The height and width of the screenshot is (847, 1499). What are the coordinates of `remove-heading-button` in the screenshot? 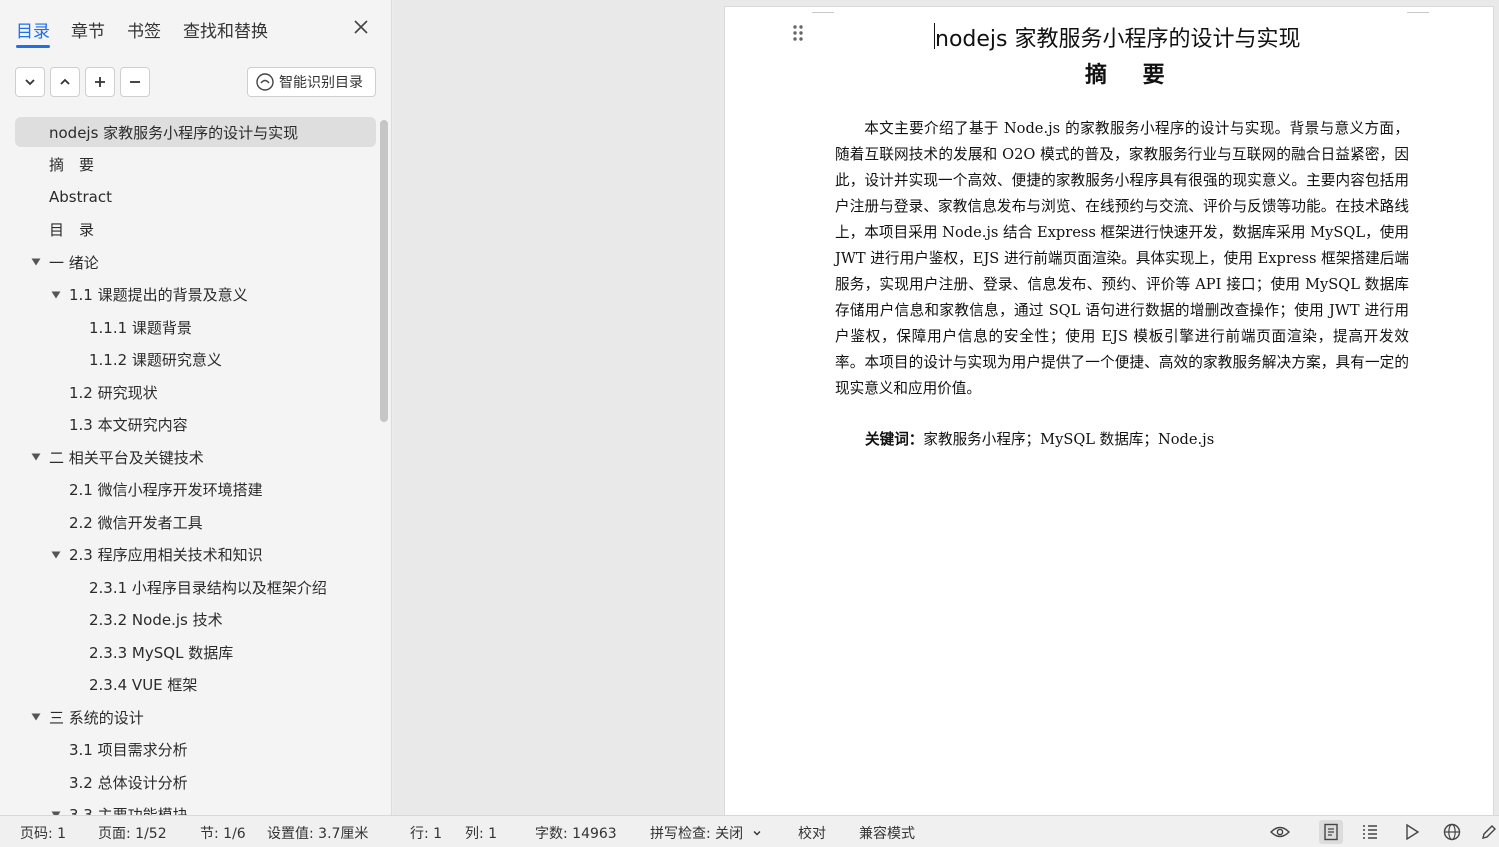 It's located at (135, 82).